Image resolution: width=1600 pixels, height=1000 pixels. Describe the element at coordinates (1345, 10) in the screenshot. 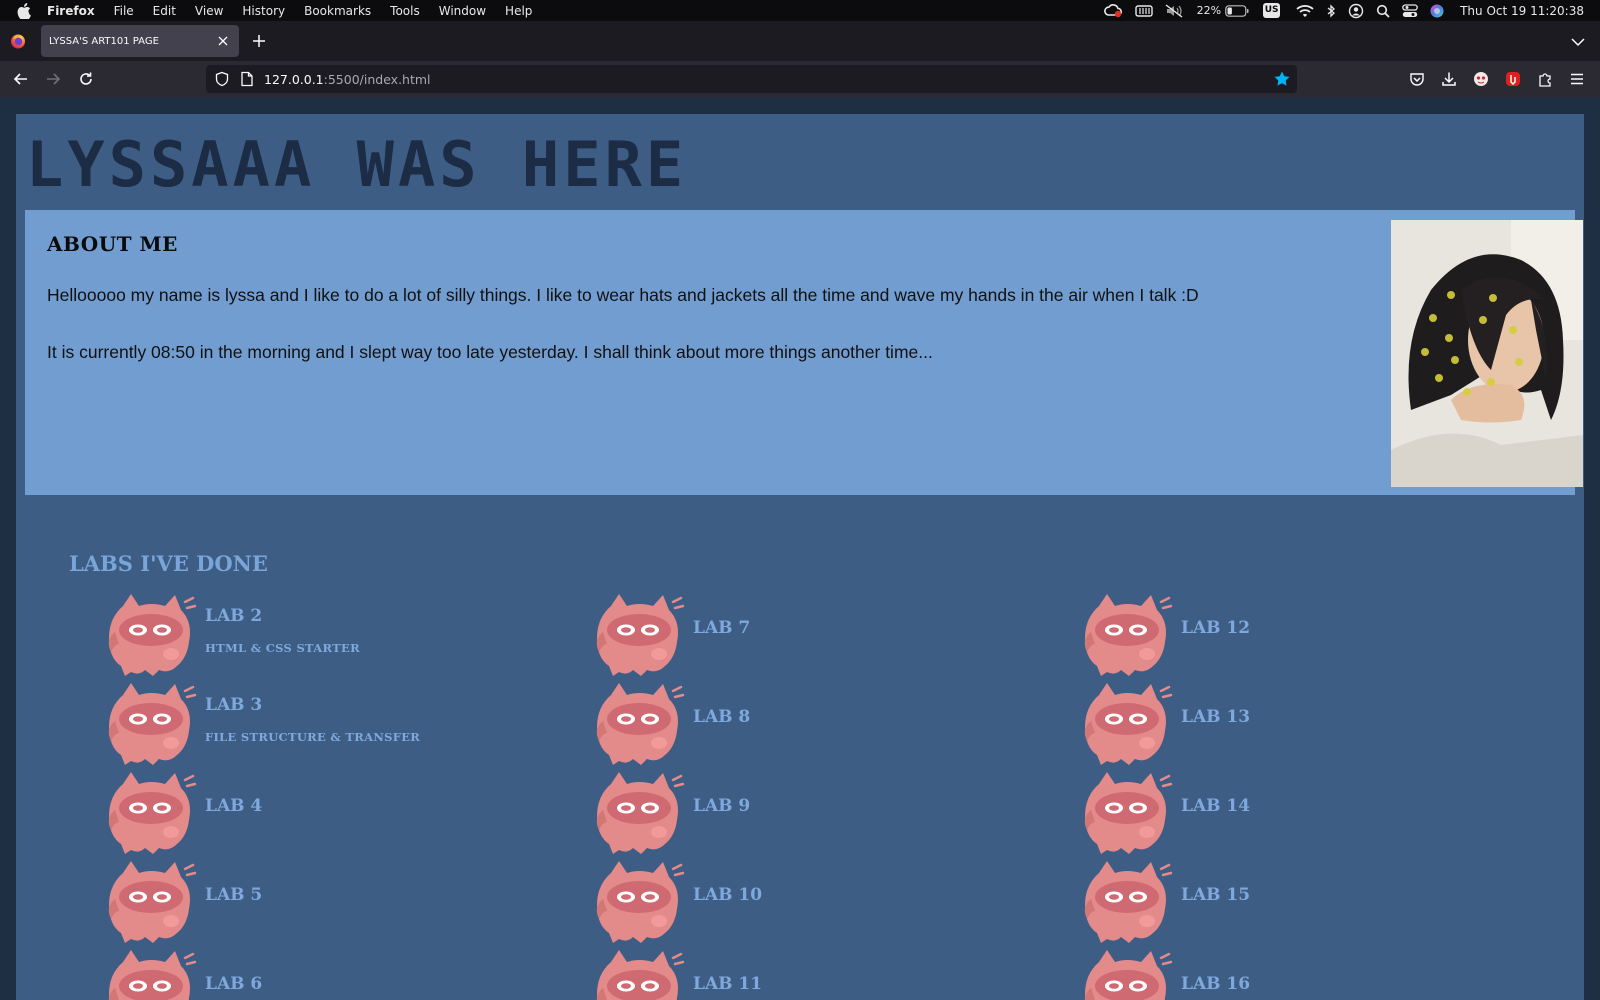

I see `status-area: 22% US Thu Oct 19 11:20:38` at that location.